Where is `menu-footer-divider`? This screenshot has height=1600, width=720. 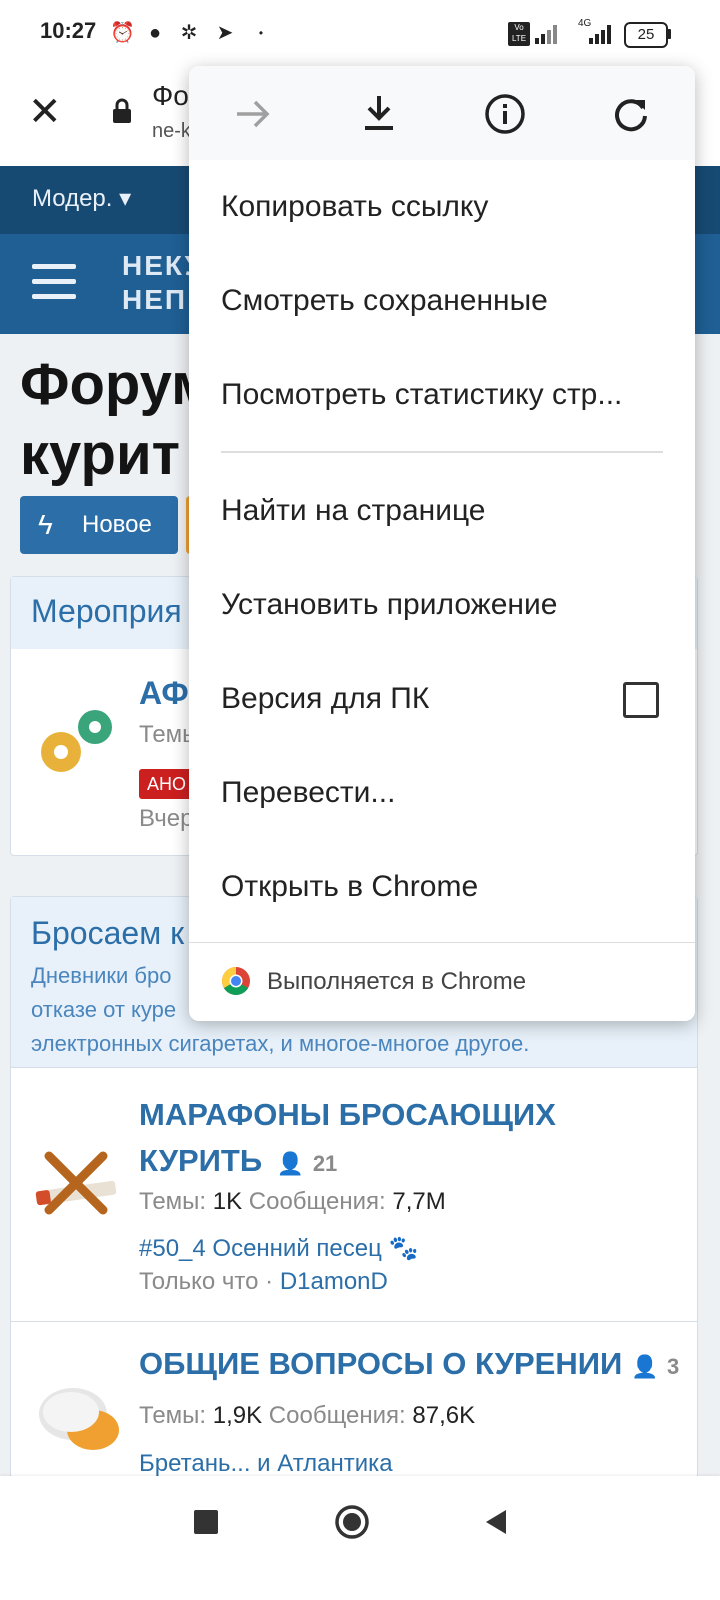 menu-footer-divider is located at coordinates (442, 942).